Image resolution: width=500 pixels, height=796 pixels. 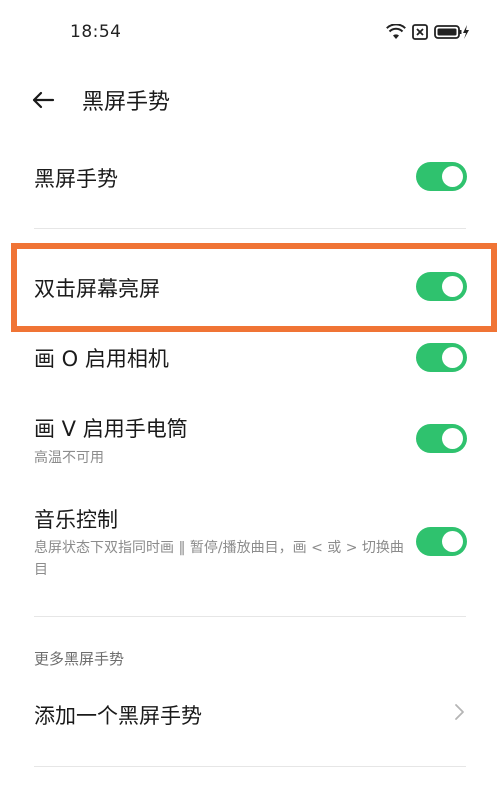 What do you see at coordinates (396, 31) in the screenshot?
I see `wifi-icon` at bounding box center [396, 31].